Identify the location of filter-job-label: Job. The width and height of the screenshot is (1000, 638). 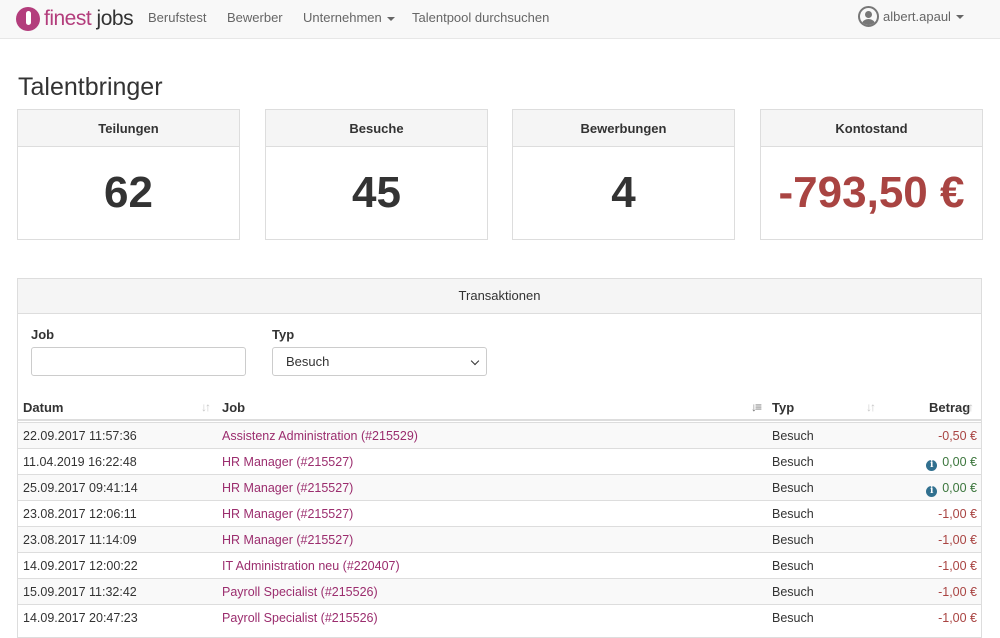
(43, 334).